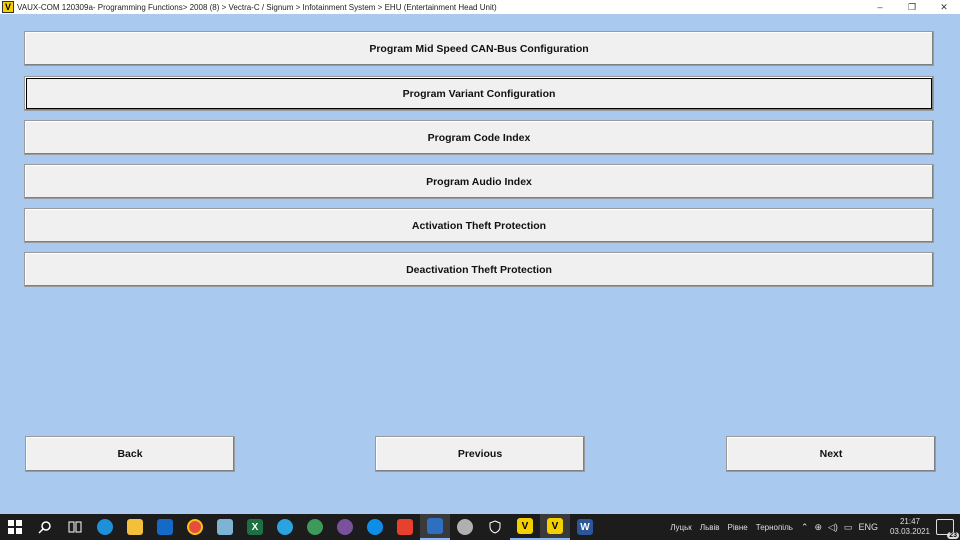 The height and width of the screenshot is (540, 960). I want to click on outlook-icon, so click(165, 527).